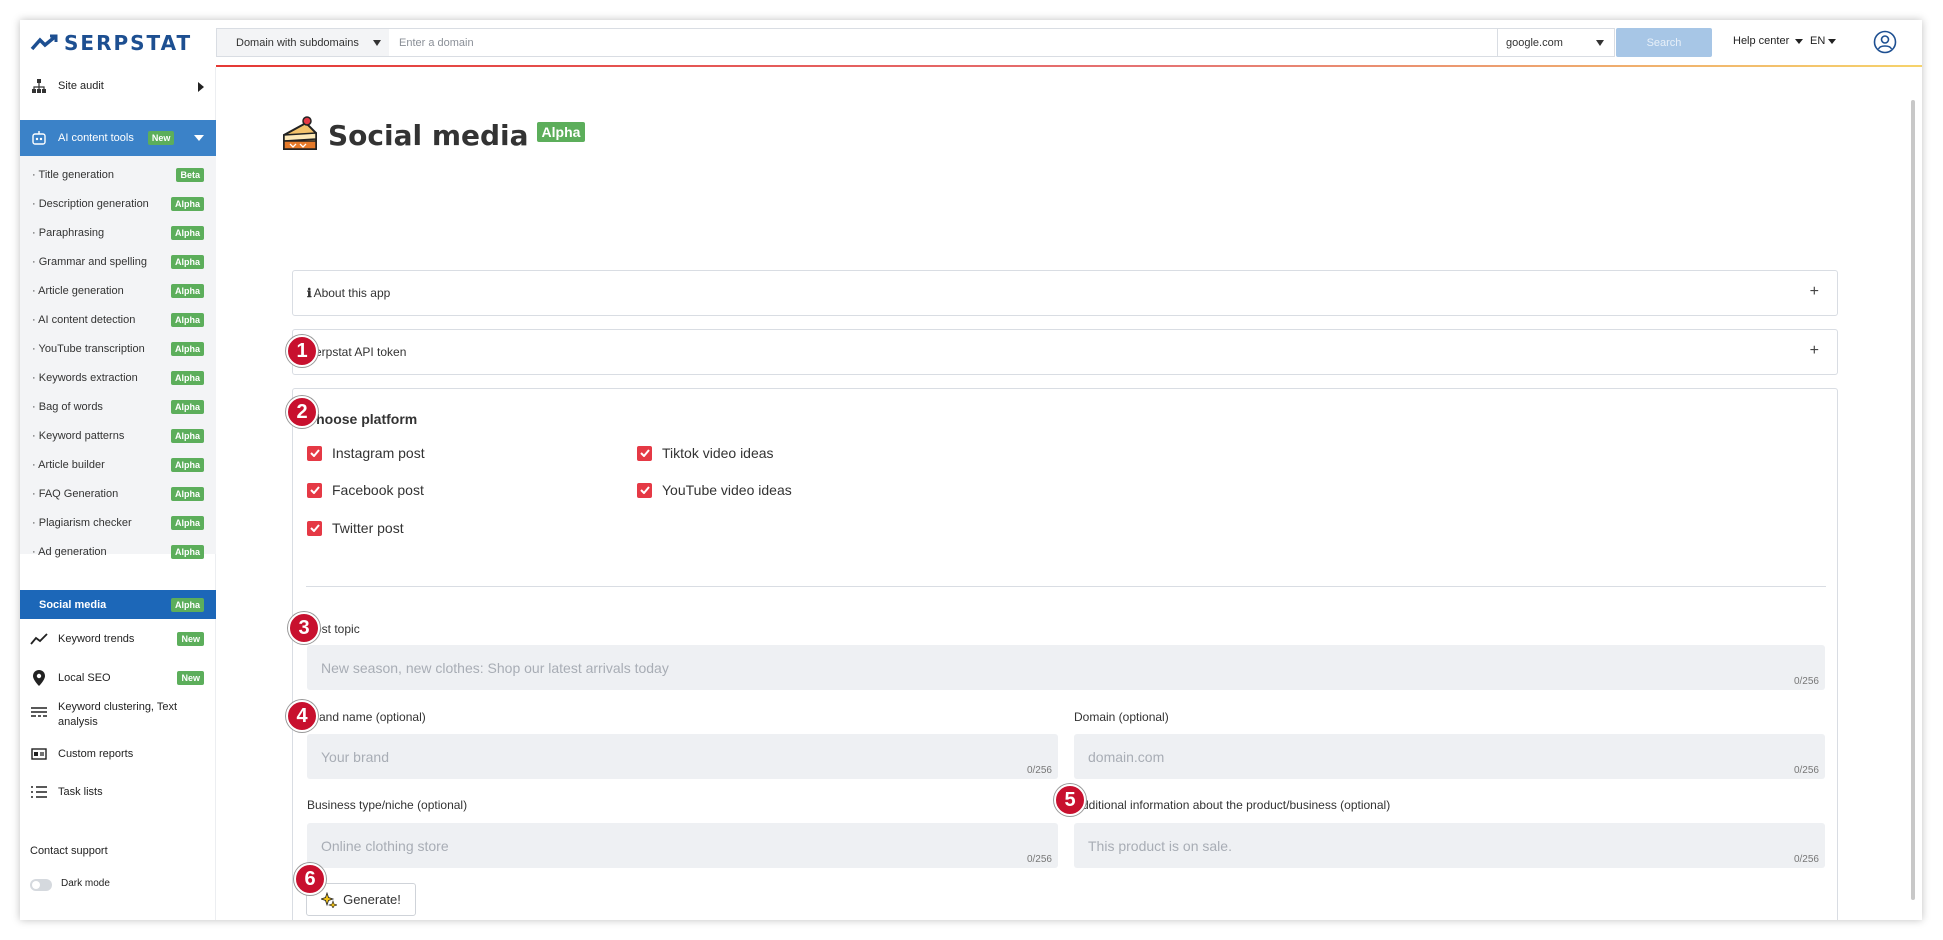  I want to click on sidebar-item-task-lists: Task lists, so click(118, 792).